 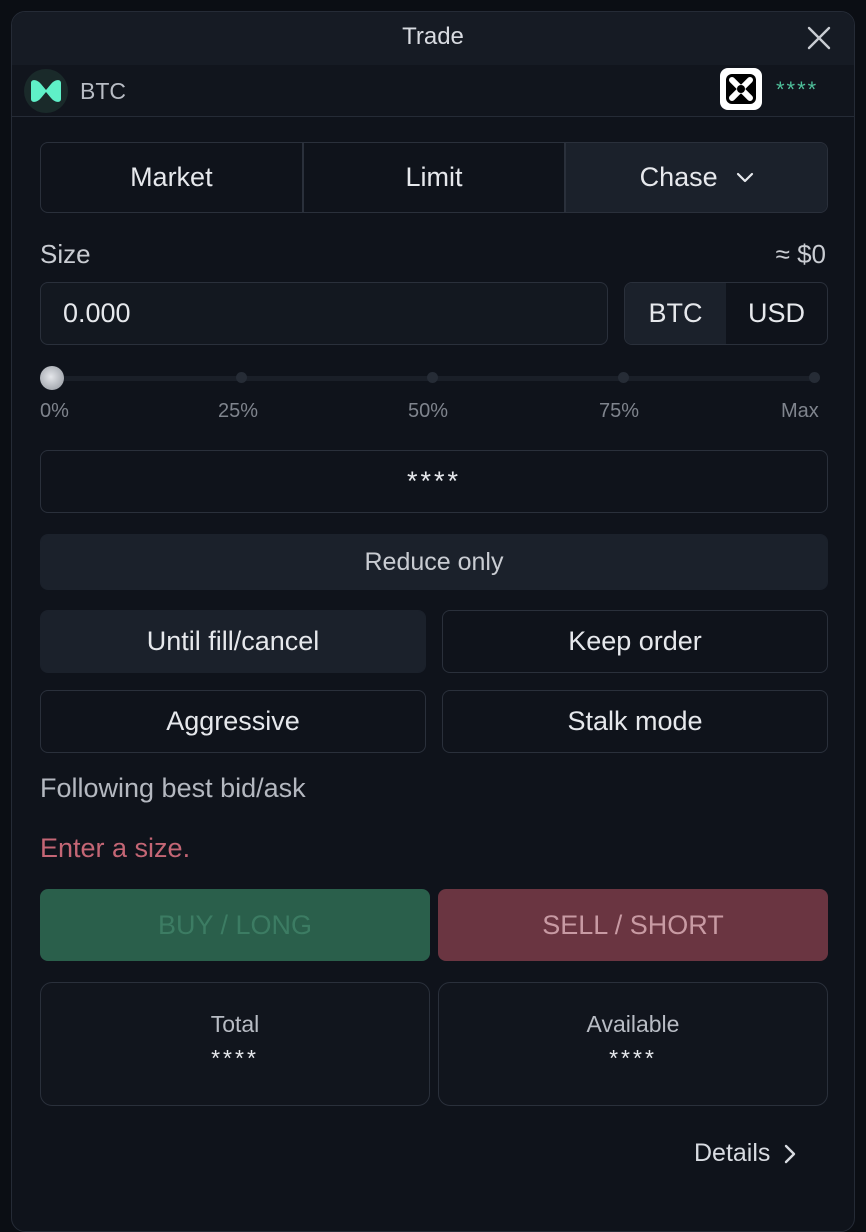 What do you see at coordinates (434, 481) in the screenshot?
I see `masked-field: ****` at bounding box center [434, 481].